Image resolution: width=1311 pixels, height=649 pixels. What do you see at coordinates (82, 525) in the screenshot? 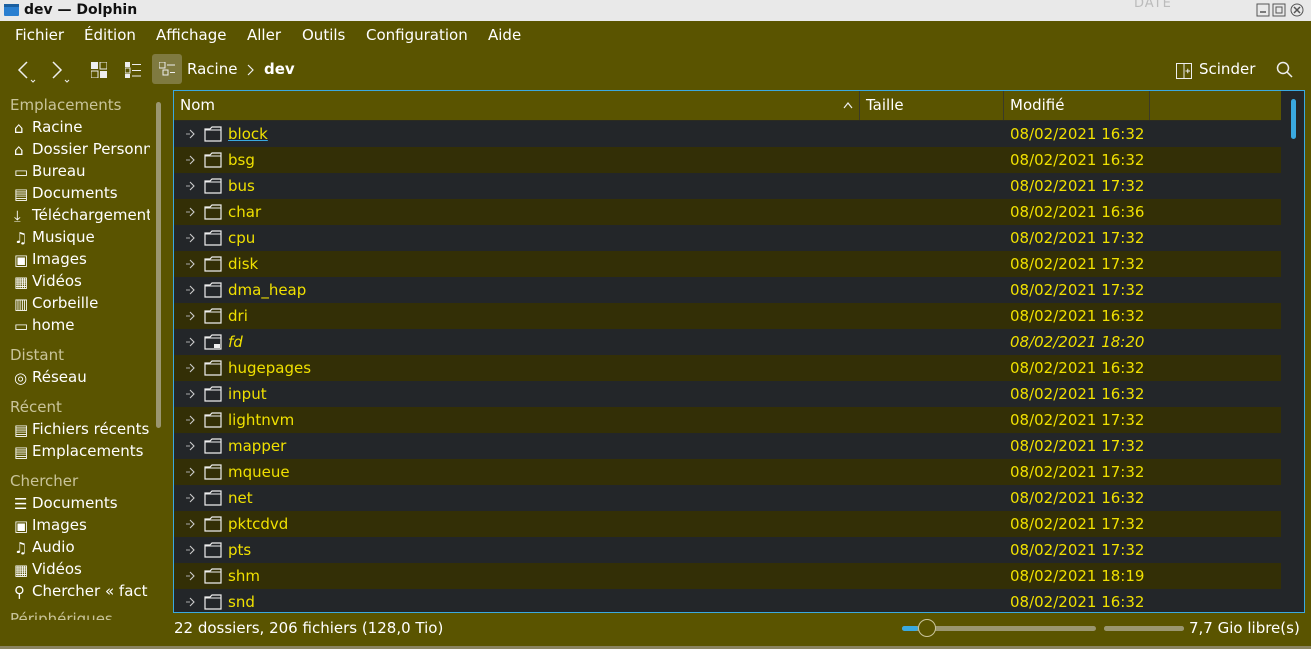
I see `sidebar-item-search-images: ▣ Images` at bounding box center [82, 525].